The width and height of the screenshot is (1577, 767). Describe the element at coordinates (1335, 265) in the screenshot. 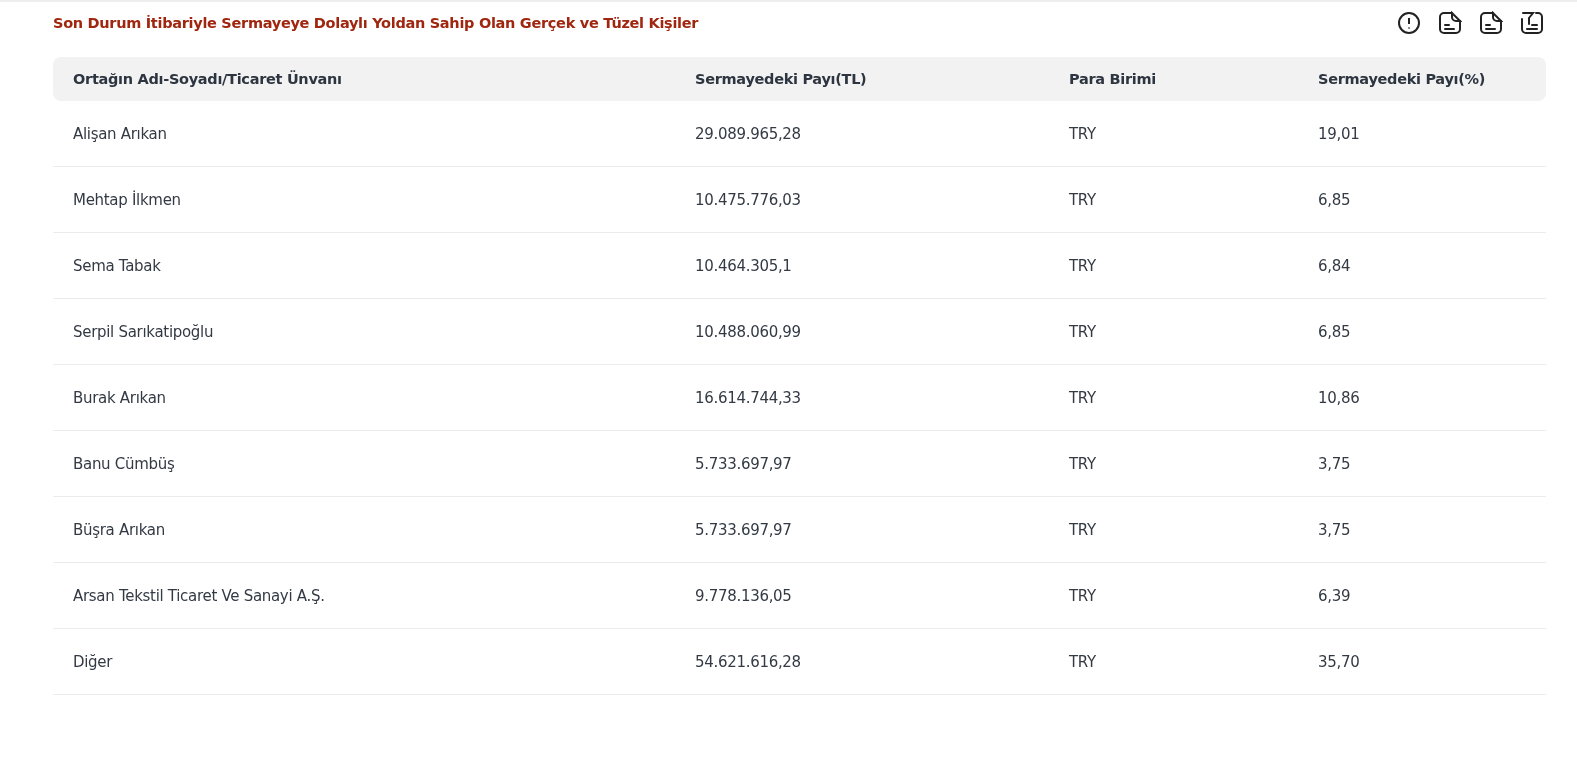

I see `table-cell-text: 6,84` at that location.